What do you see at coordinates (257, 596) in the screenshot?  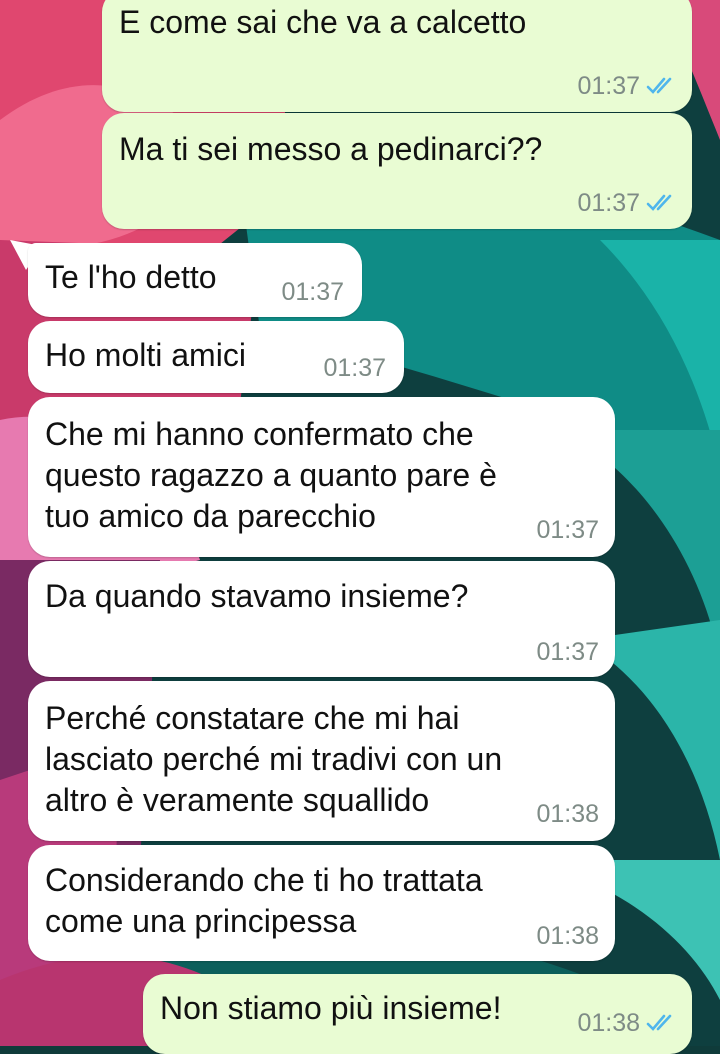 I see `message-text: Da quando stavamo insieme?` at bounding box center [257, 596].